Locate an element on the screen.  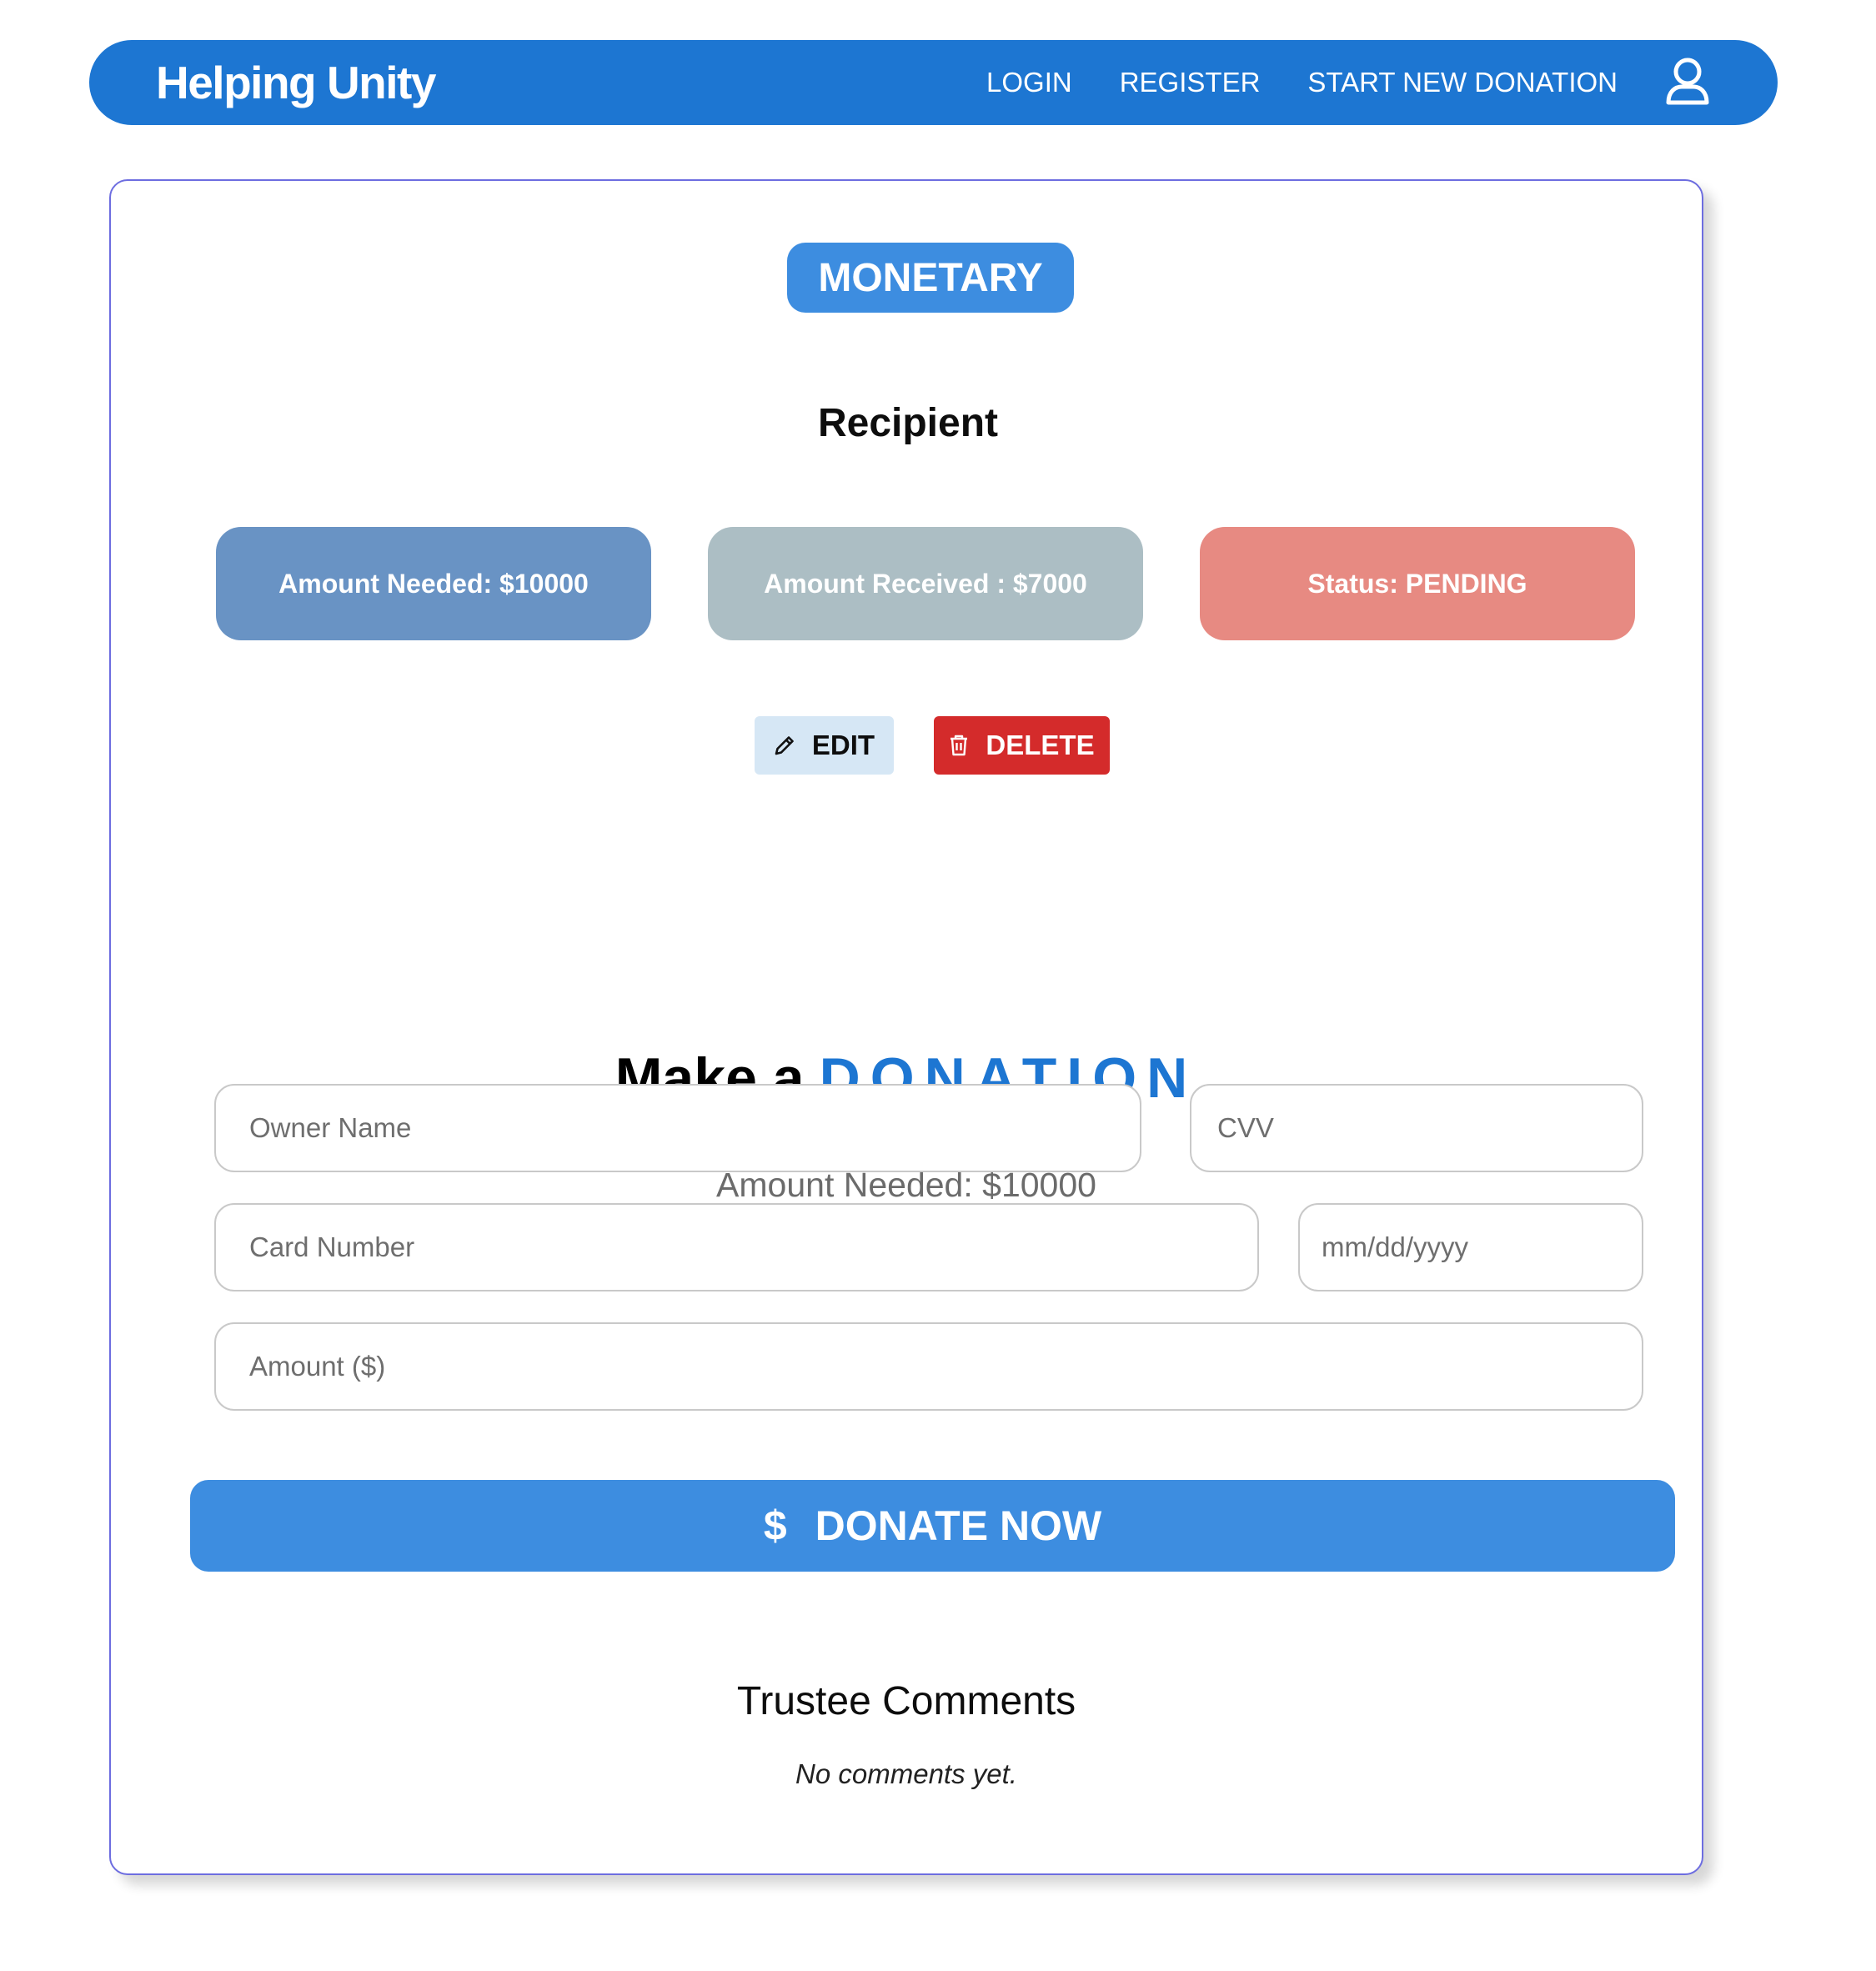
nav-links: LOGIN REGISTER START NEW DONATION is located at coordinates (1348, 82).